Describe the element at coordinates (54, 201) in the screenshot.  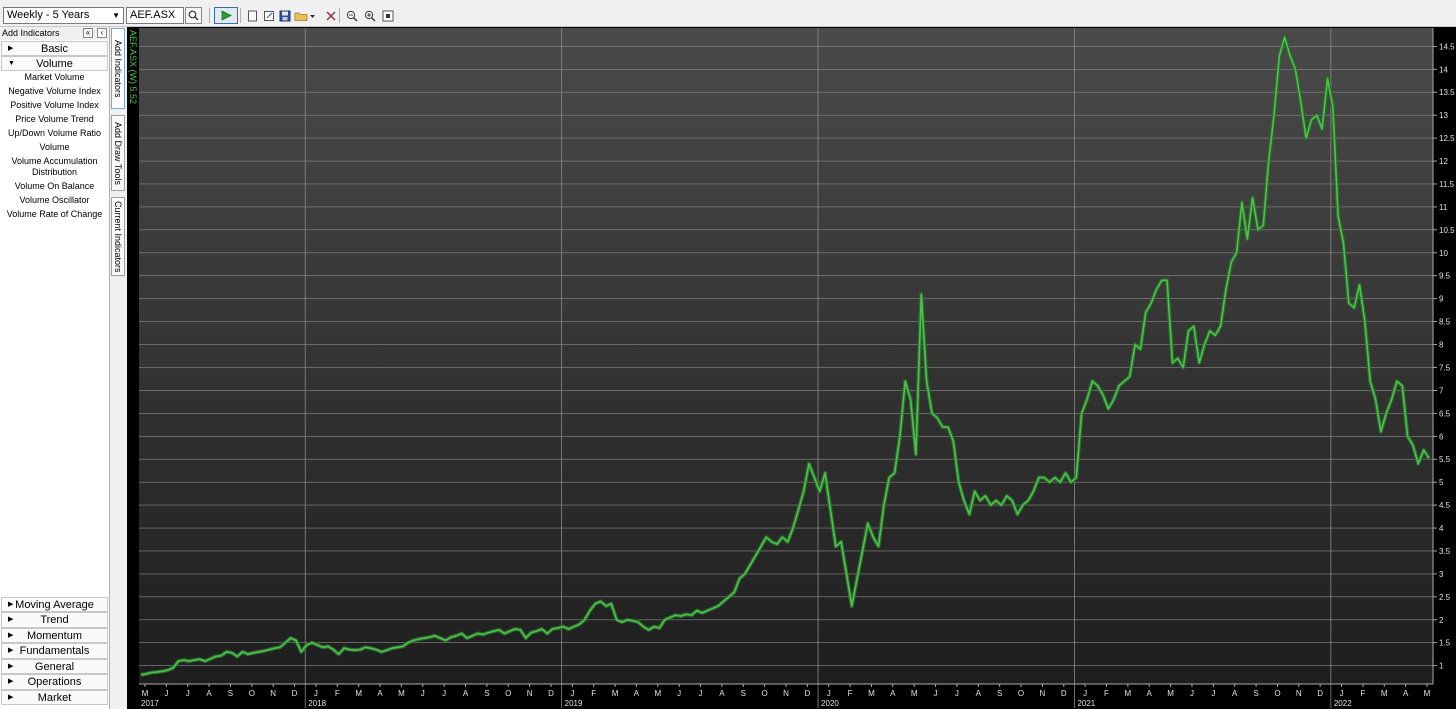
I see `indicator-volume-oscillator: Volume Oscillator` at that location.